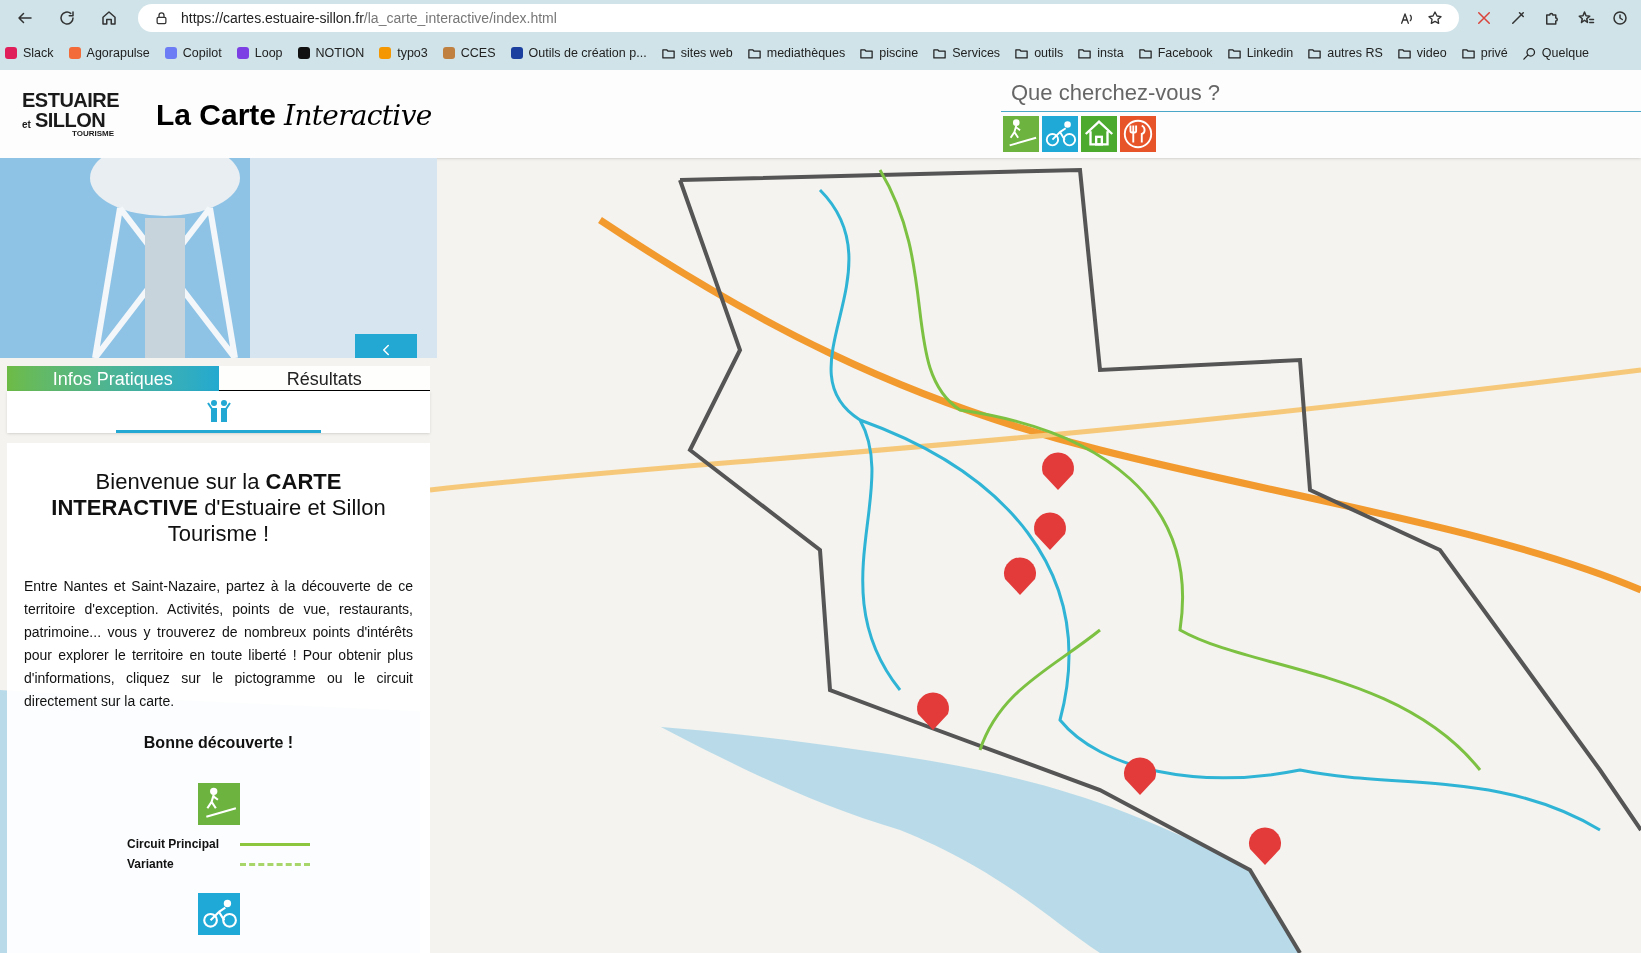 The width and height of the screenshot is (1641, 953). I want to click on reload-icon, so click(67, 18).